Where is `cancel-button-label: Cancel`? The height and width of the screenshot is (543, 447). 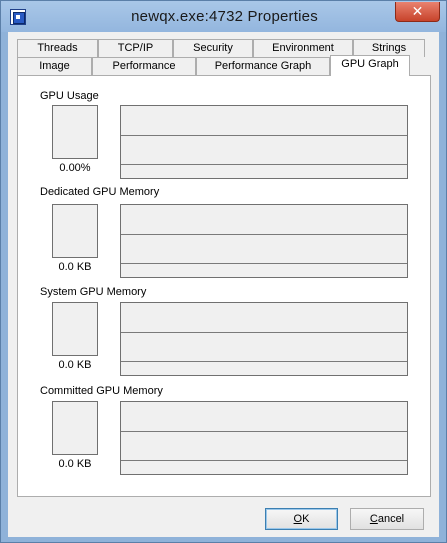
cancel-button-label: Cancel is located at coordinates (387, 519).